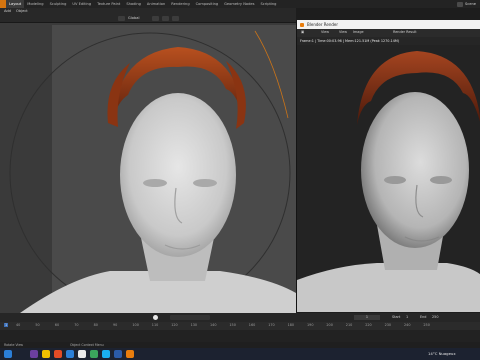  What do you see at coordinates (156, 4) in the screenshot?
I see `tab-animation: Animation` at bounding box center [156, 4].